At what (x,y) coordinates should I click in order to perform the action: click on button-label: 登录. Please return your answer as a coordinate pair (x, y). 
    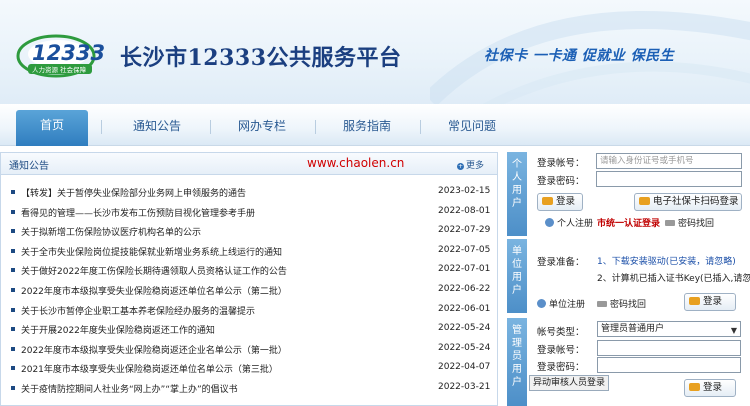
    Looking at the image, I should click on (566, 201).